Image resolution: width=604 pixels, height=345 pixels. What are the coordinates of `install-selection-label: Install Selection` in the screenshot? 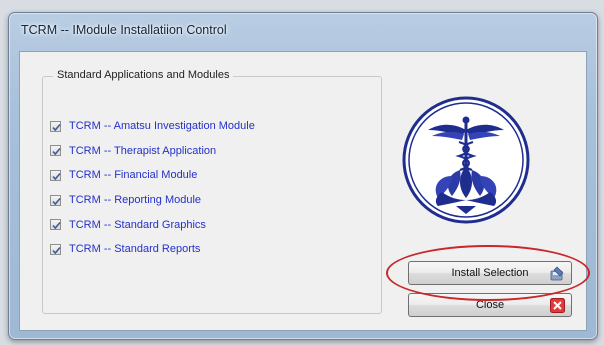 It's located at (490, 273).